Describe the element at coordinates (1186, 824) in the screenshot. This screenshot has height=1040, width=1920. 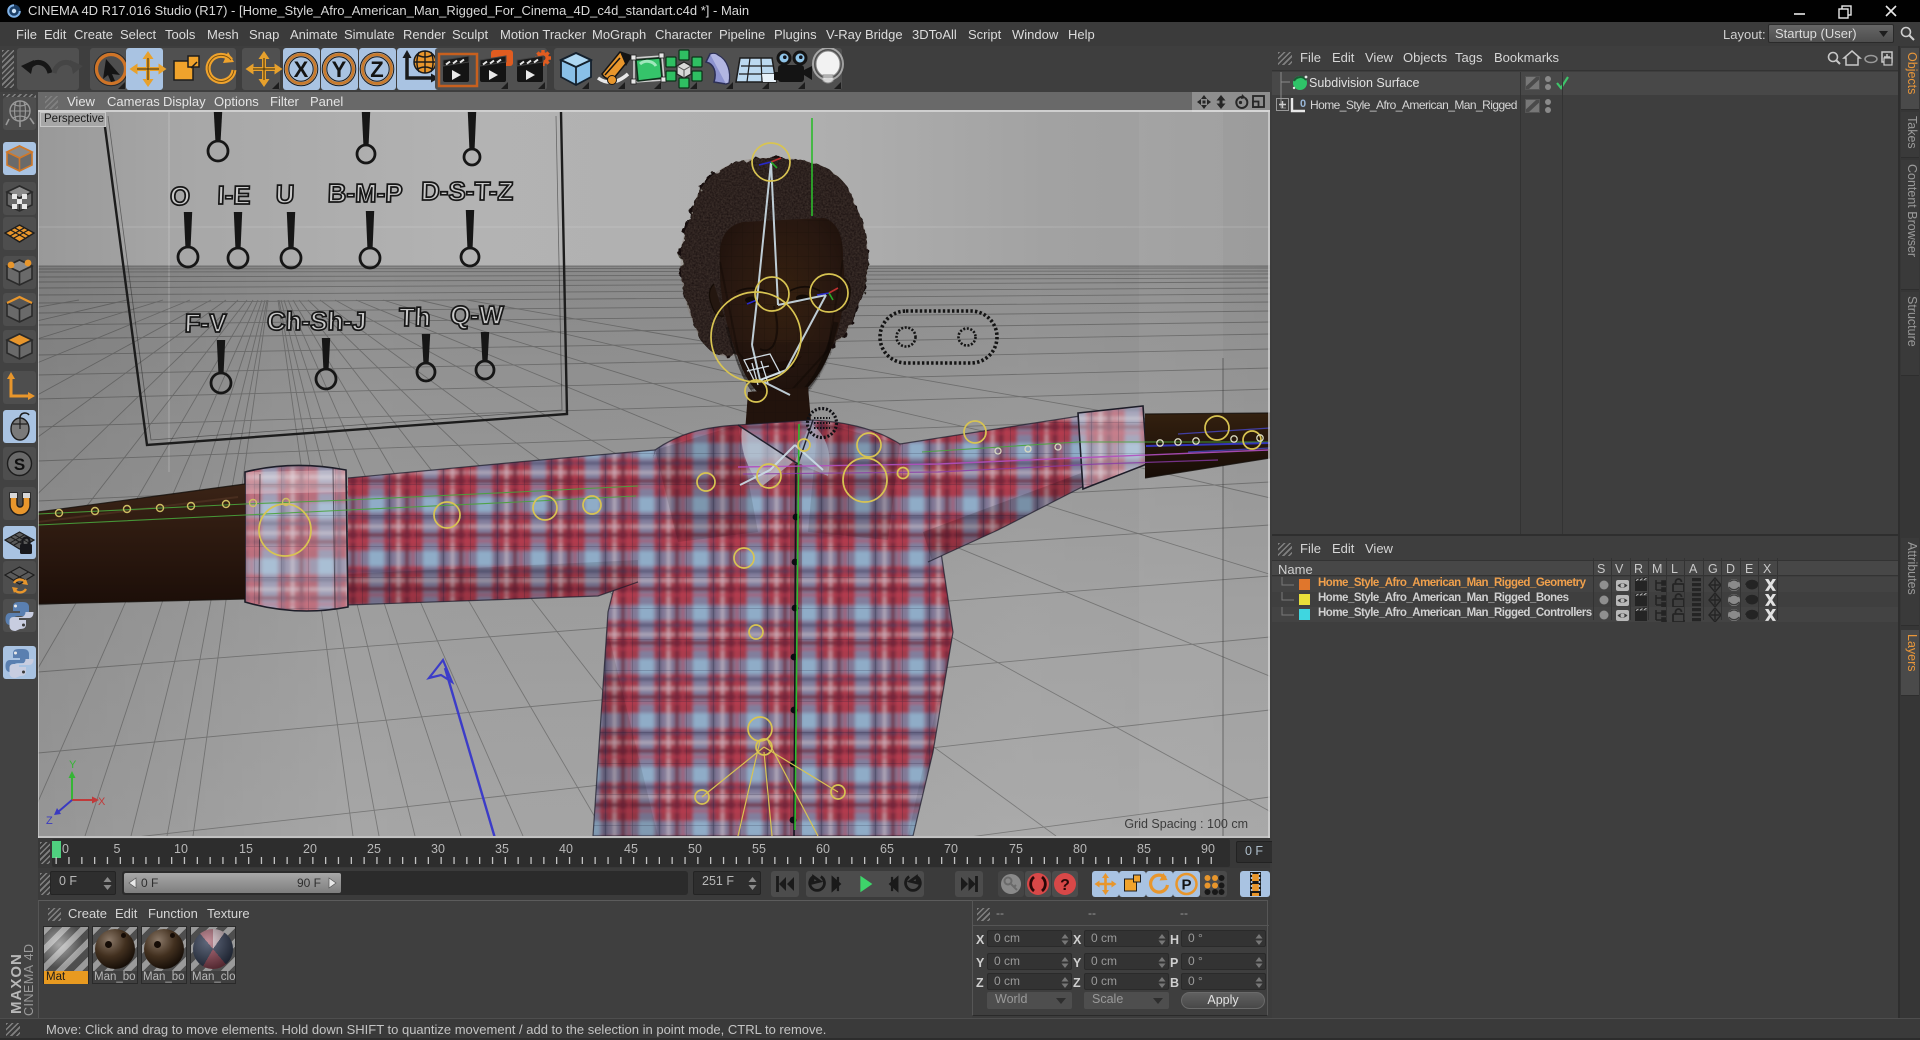
I see `svg-text: Grid Spacing : 100 cm` at that location.